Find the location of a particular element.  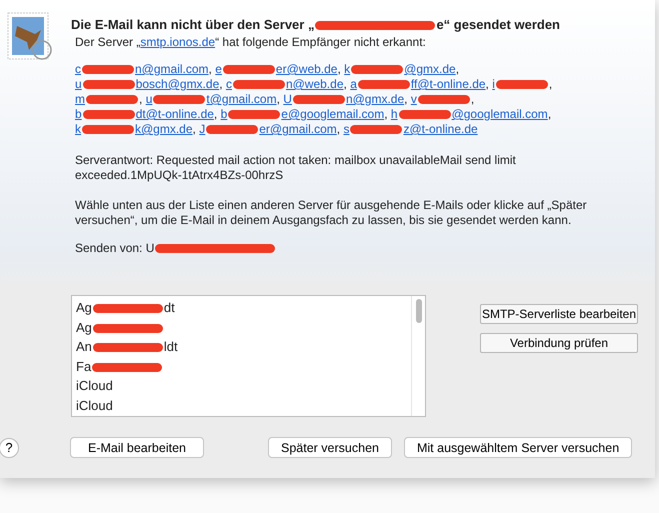

server-response: Serverantwort: Requested mail action not taken: mailbox unavailableMail send limit exceeded.1MpUQk-1tAtrx4BZs-00hrzS is located at coordinates (296, 168).